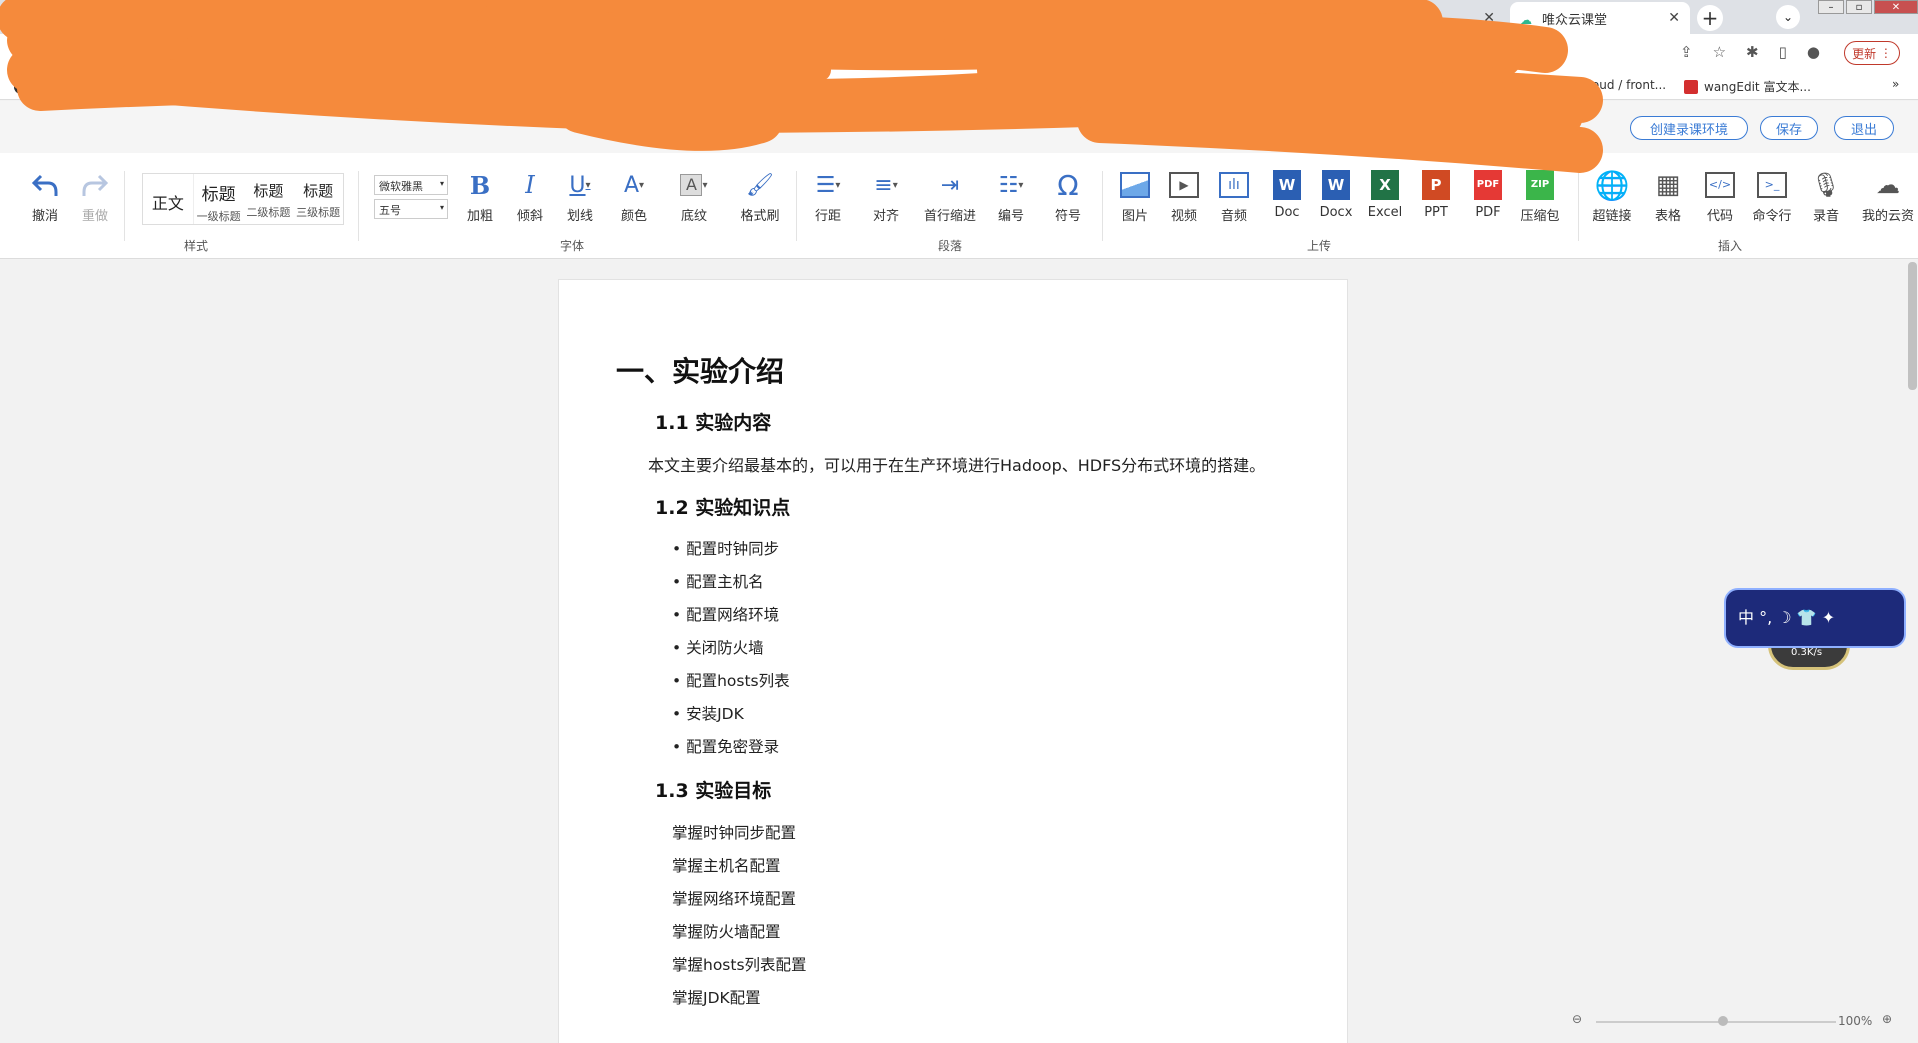  I want to click on maximize-icon: ▫, so click(1859, 7).